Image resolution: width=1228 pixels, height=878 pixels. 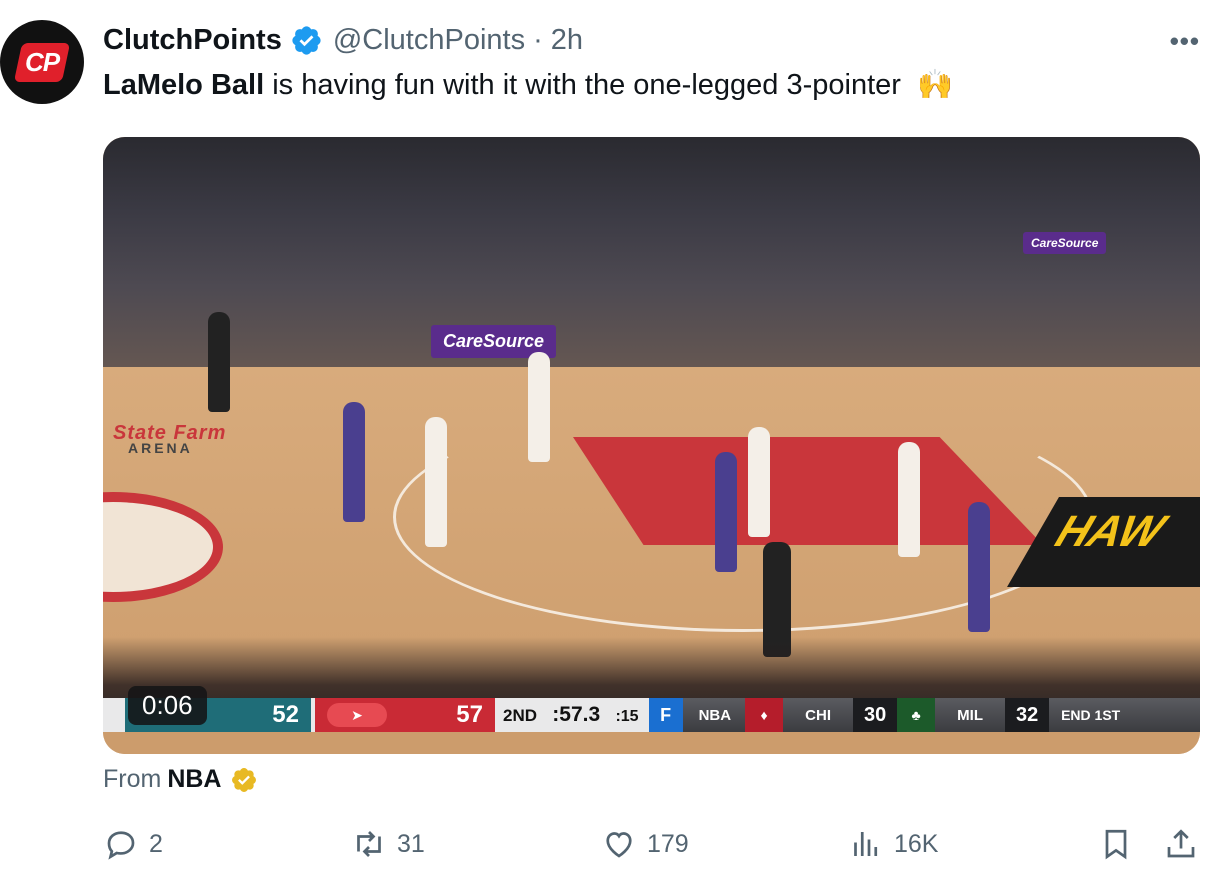 What do you see at coordinates (818, 715) in the screenshot?
I see `ticker-team-1: CHI` at bounding box center [818, 715].